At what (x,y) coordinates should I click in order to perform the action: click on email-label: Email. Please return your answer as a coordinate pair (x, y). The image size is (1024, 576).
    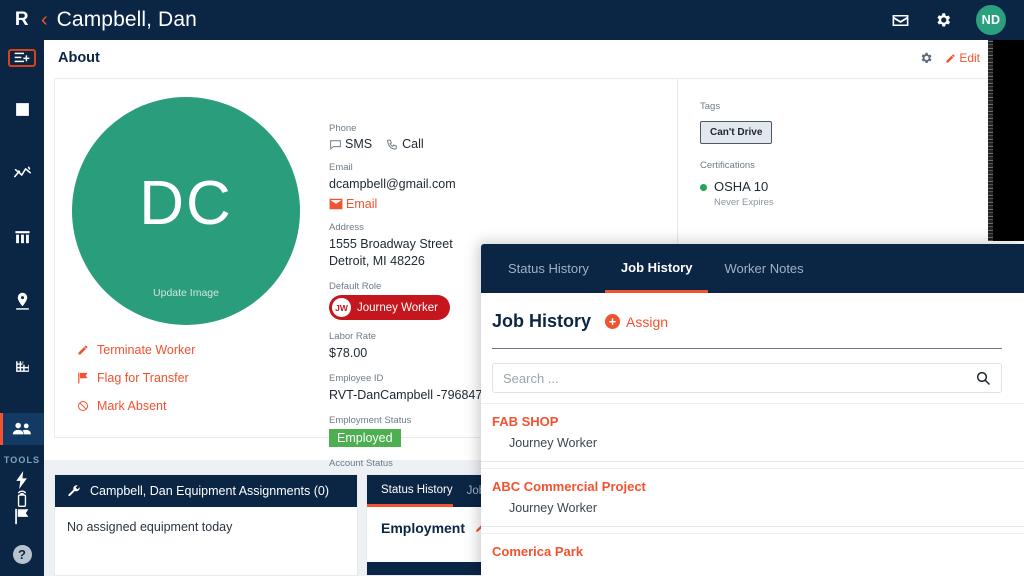
    Looking at the image, I should click on (341, 167).